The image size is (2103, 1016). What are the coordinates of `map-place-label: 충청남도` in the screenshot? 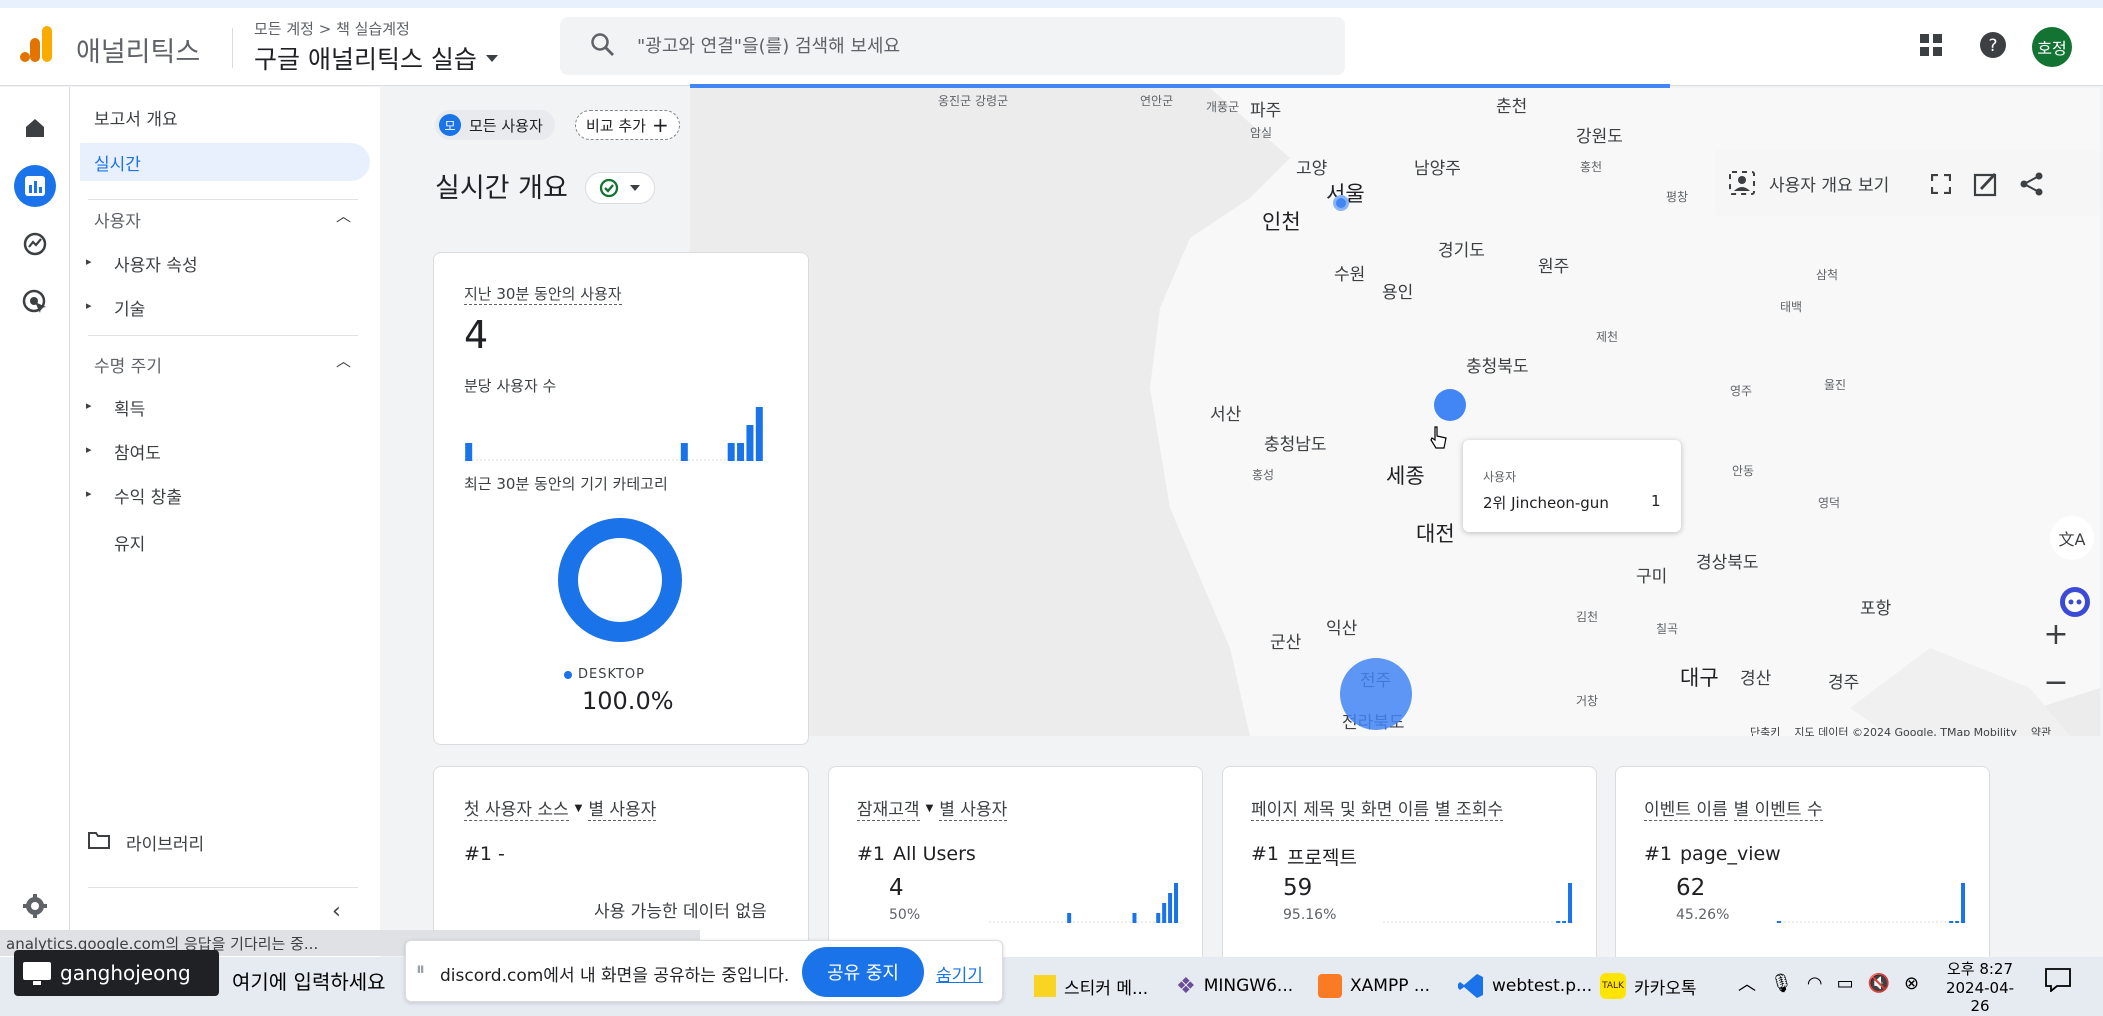 It's located at (1295, 445).